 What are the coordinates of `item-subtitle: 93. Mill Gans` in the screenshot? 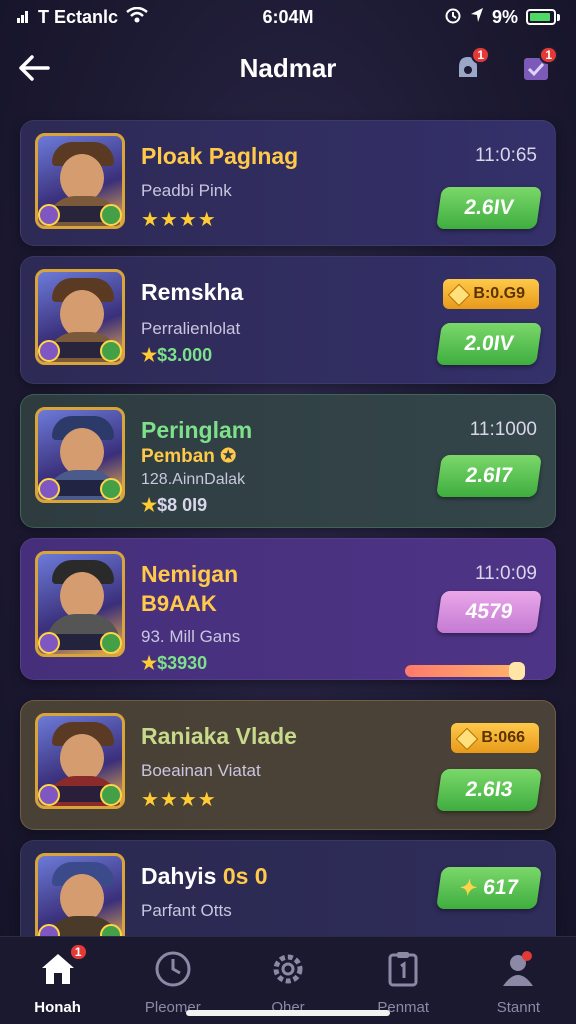 It's located at (191, 636).